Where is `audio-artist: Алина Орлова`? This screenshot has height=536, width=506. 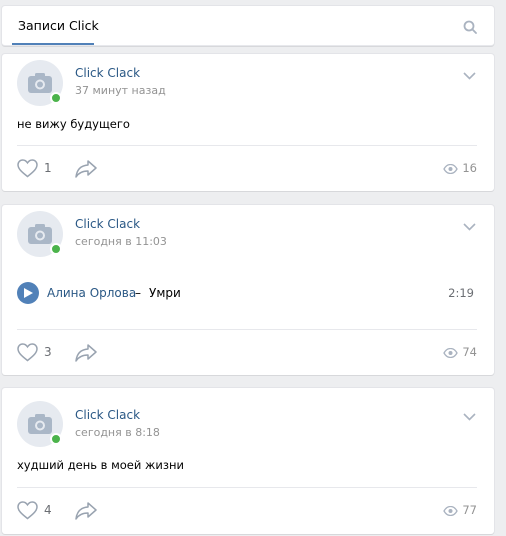 audio-artist: Алина Орлова is located at coordinates (91, 293).